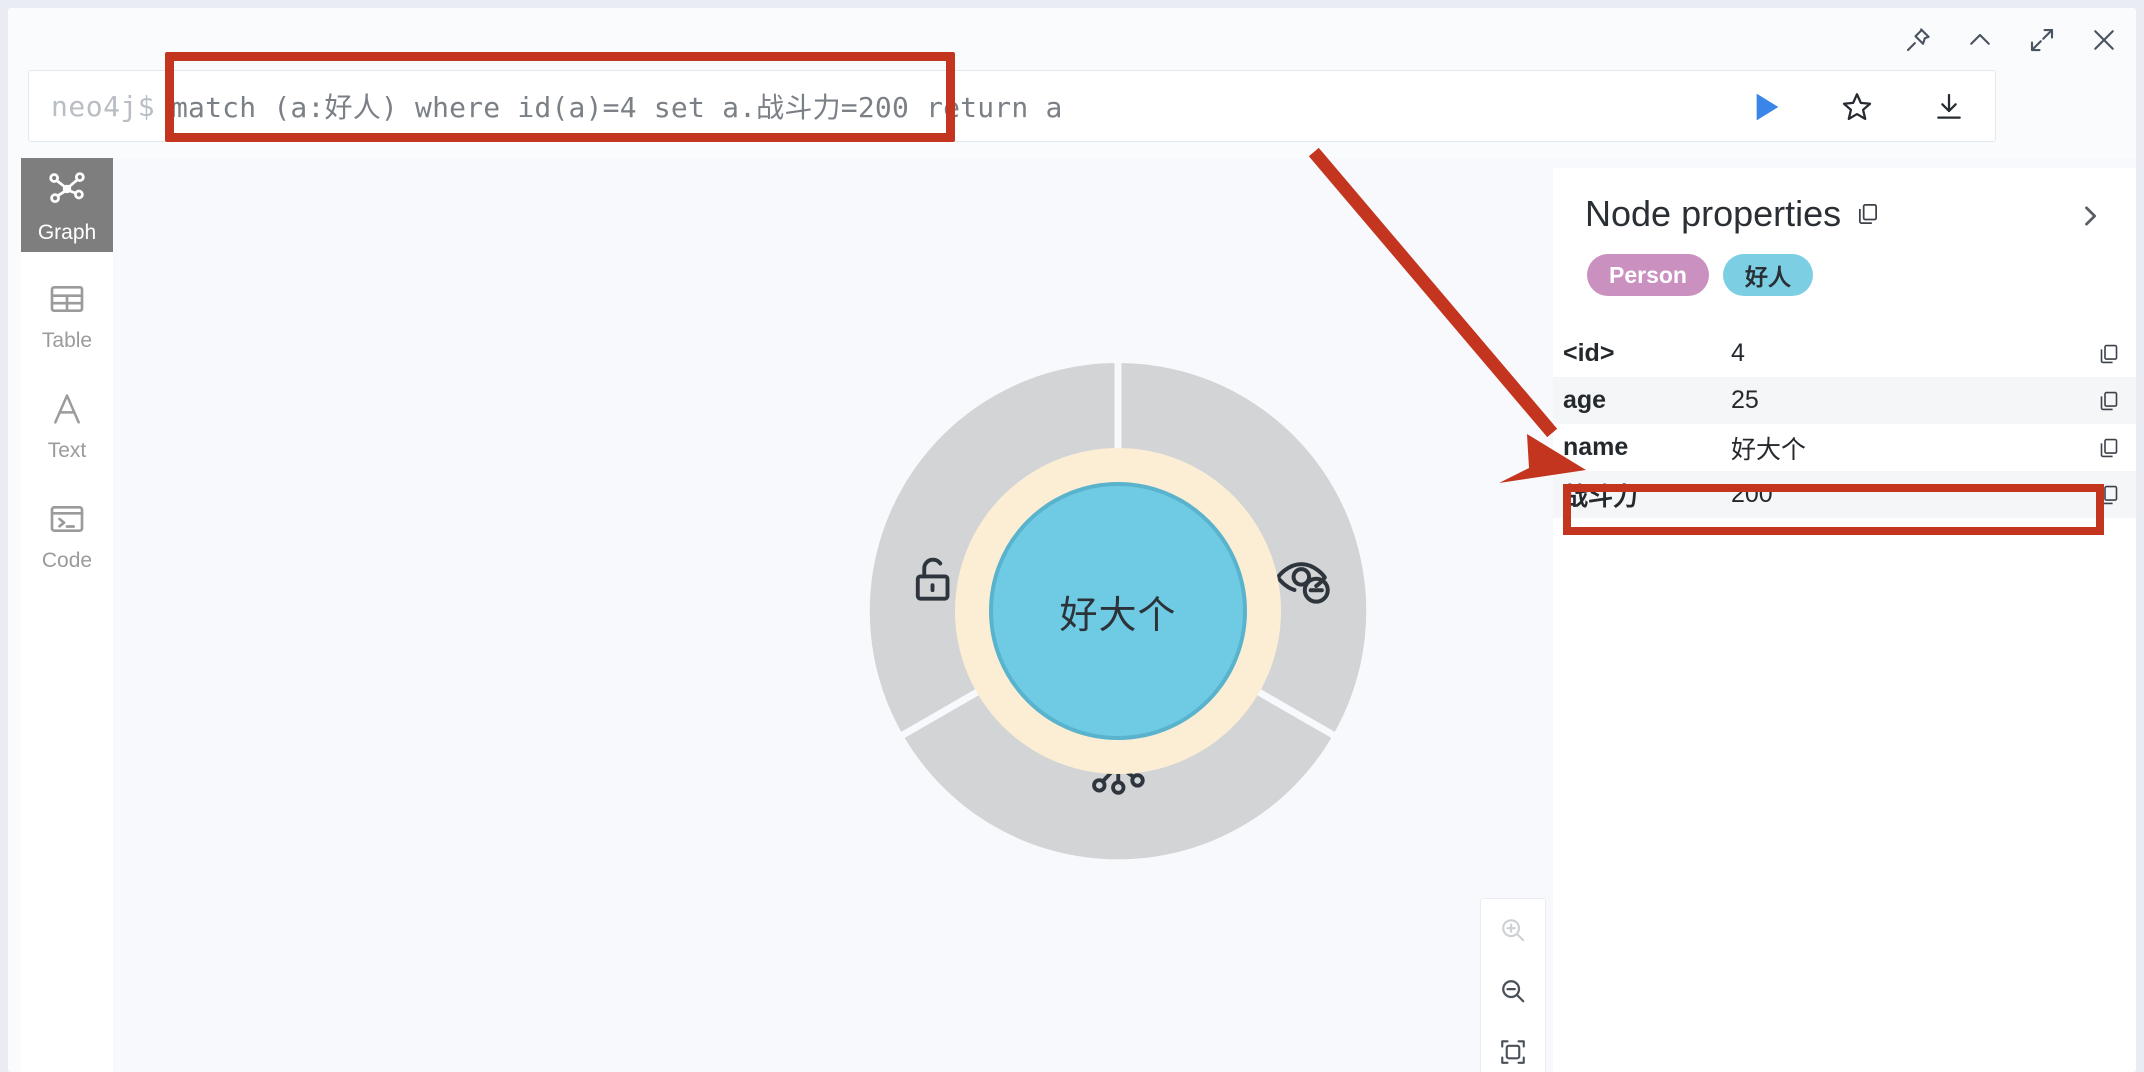 The height and width of the screenshot is (1072, 2144). I want to click on property-value: 25, so click(1745, 400).